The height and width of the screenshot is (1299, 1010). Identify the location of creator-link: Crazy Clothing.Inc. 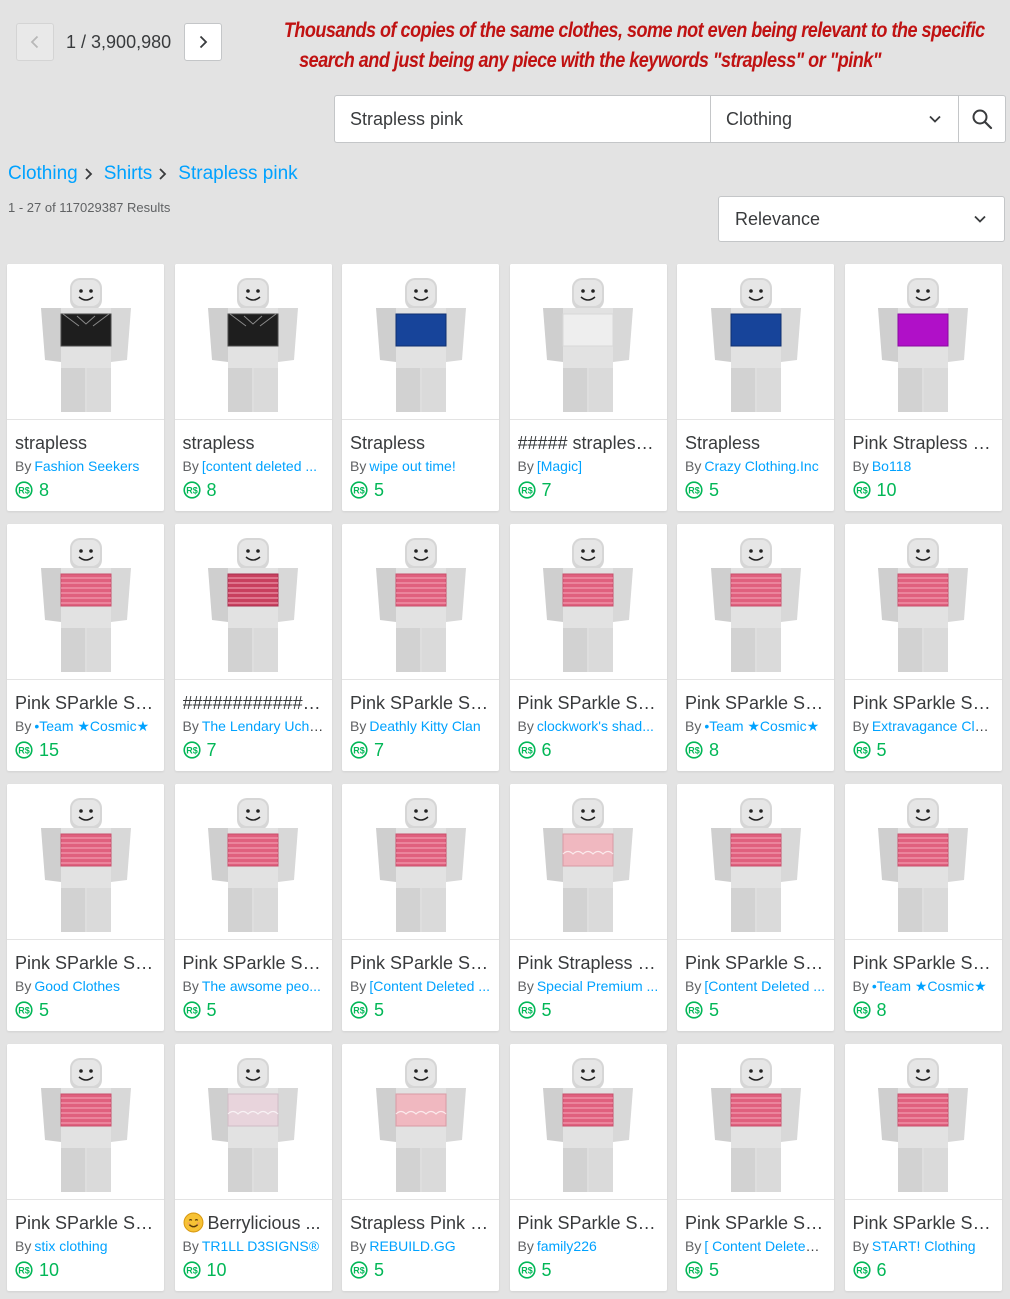
(761, 466).